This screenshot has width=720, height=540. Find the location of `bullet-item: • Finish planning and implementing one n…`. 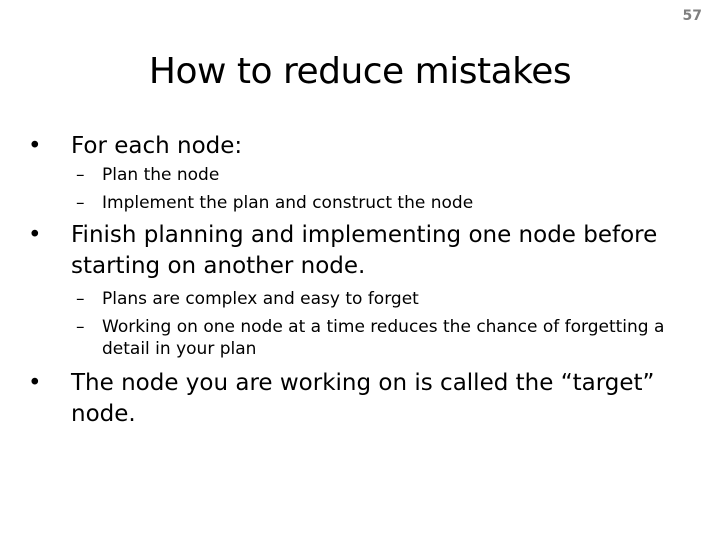

bullet-item: • Finish planning and implementing one n… is located at coordinates (364, 251).